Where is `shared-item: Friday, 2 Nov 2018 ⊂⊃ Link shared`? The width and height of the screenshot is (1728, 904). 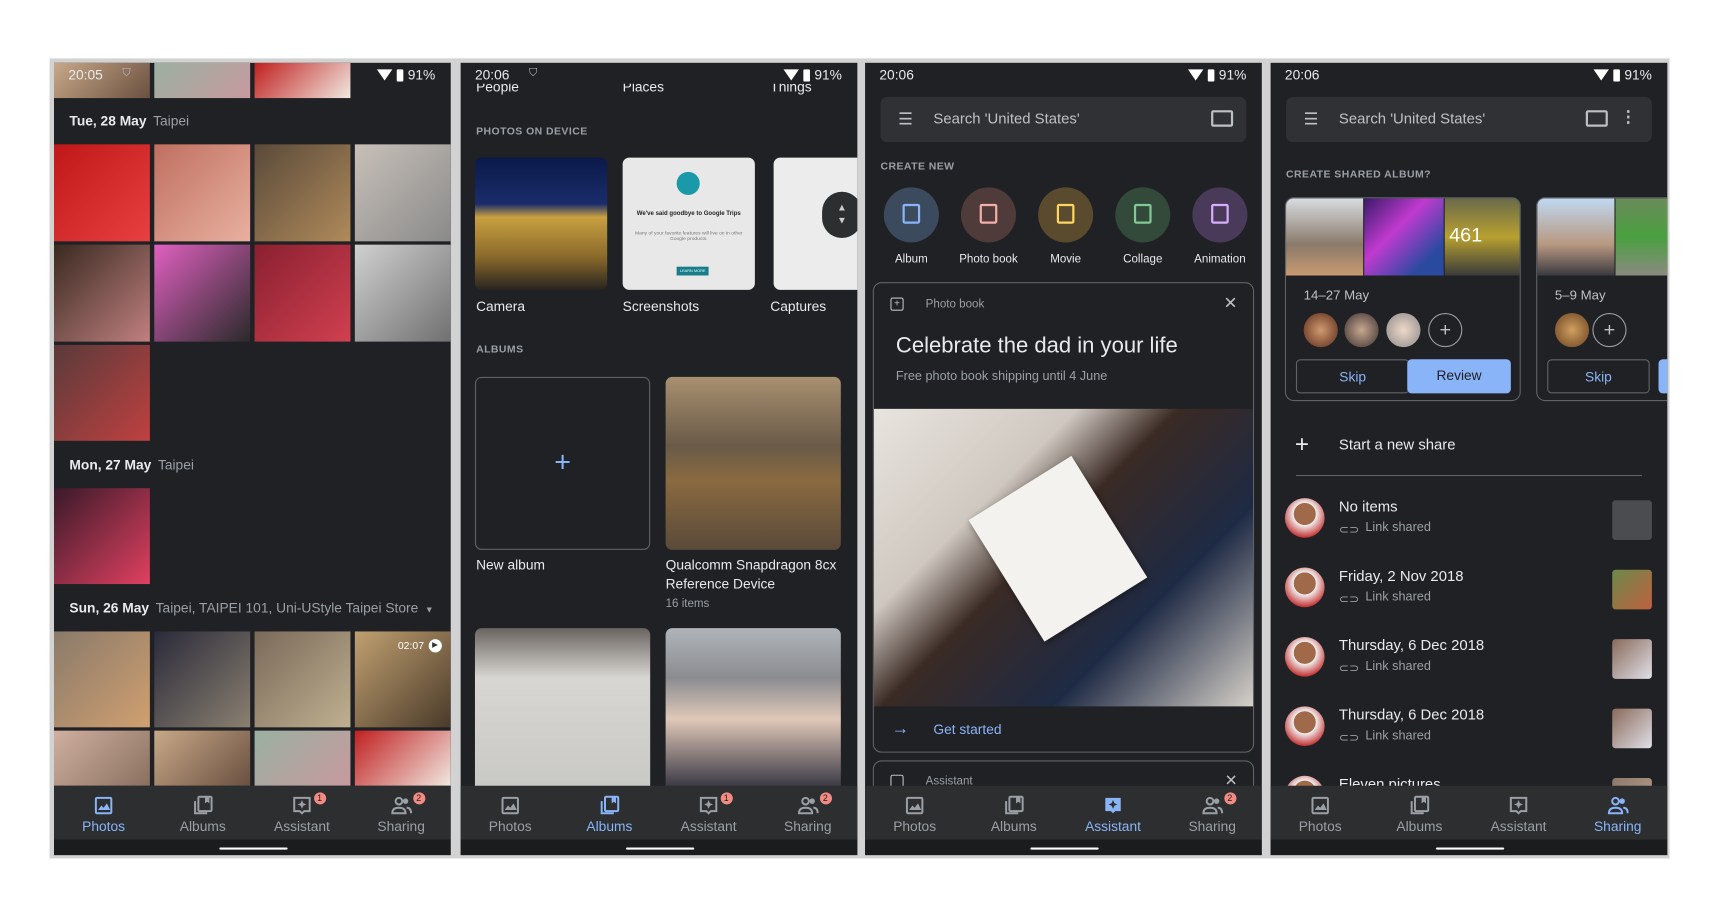
shared-item: Friday, 2 Nov 2018 ⊂⊃ Link shared is located at coordinates (1469, 595).